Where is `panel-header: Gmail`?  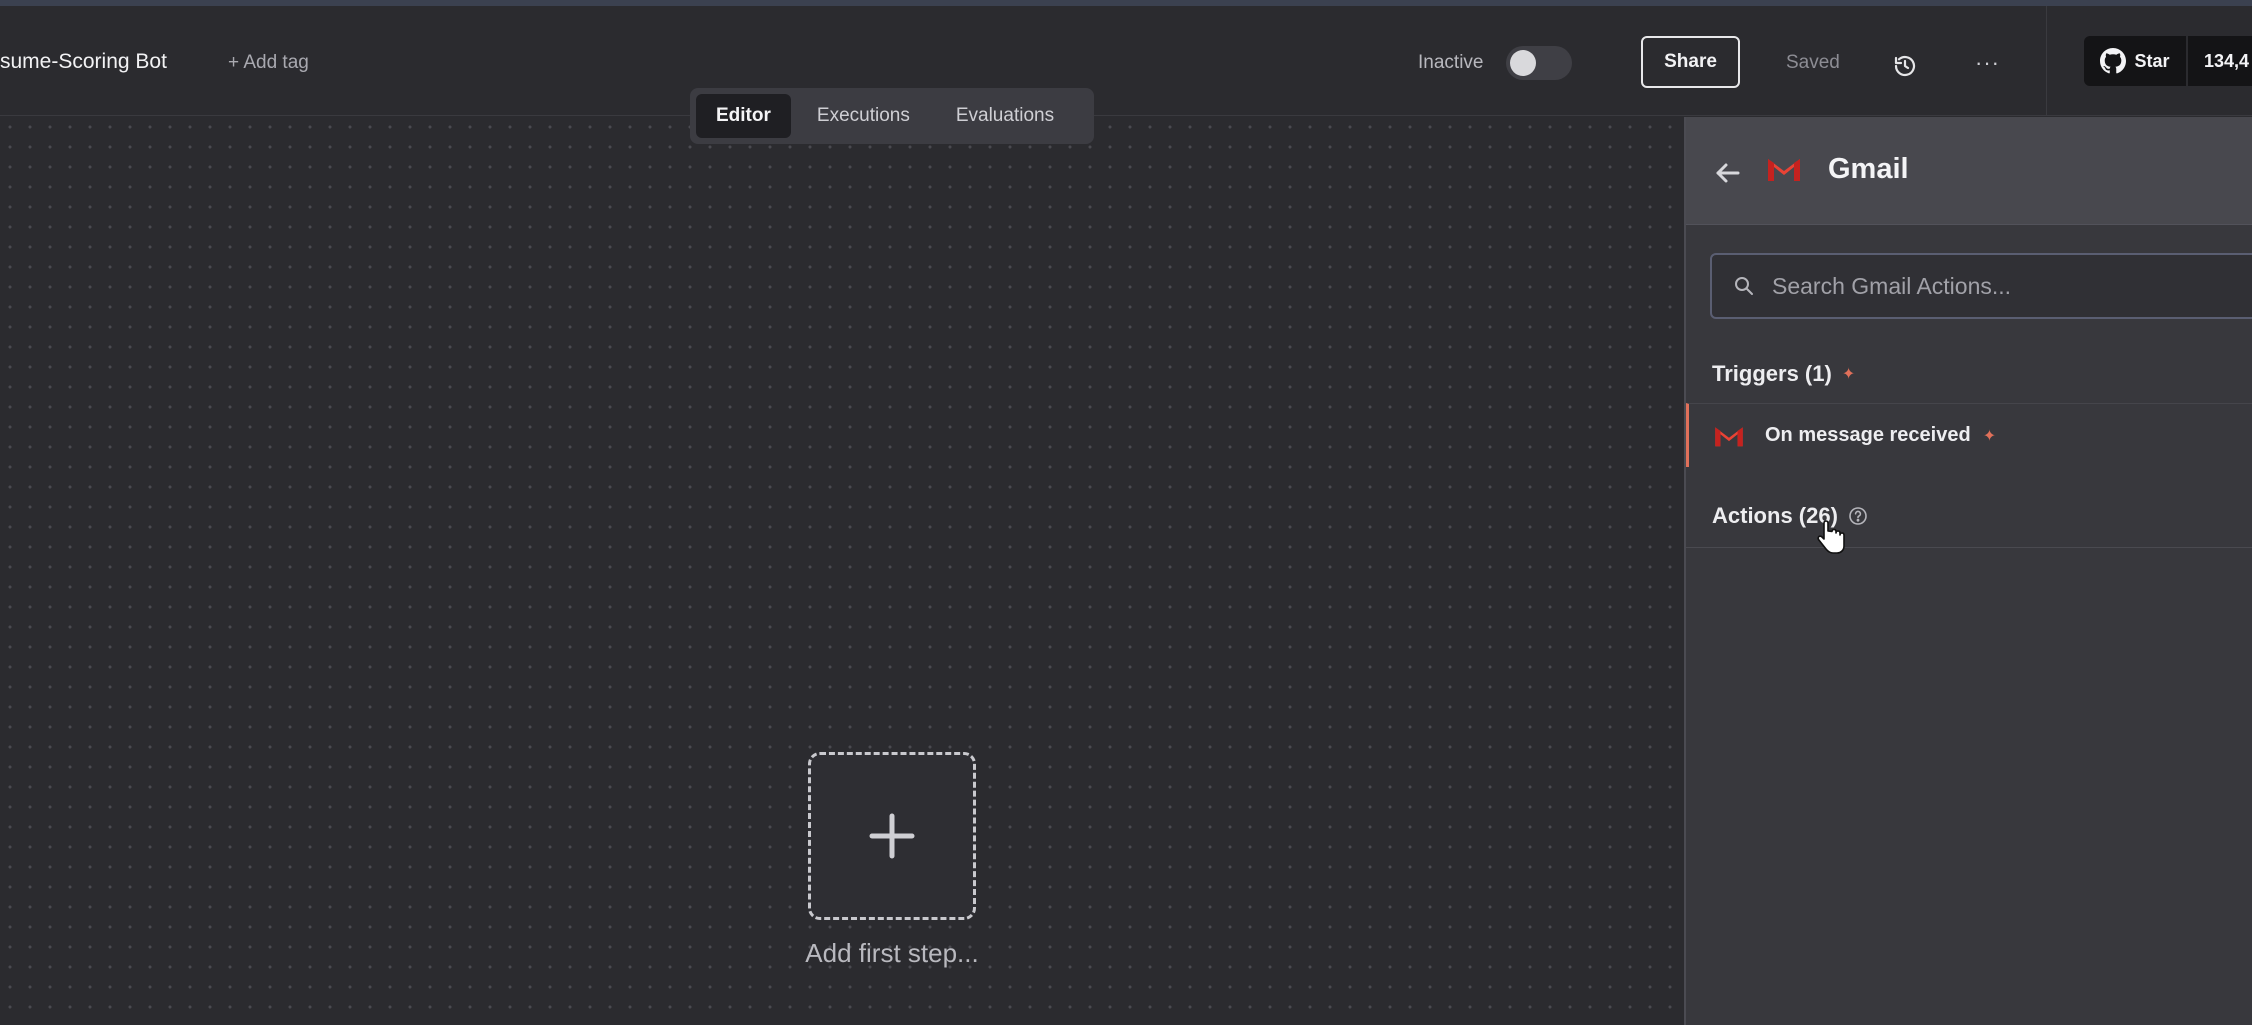
panel-header: Gmail is located at coordinates (1969, 171).